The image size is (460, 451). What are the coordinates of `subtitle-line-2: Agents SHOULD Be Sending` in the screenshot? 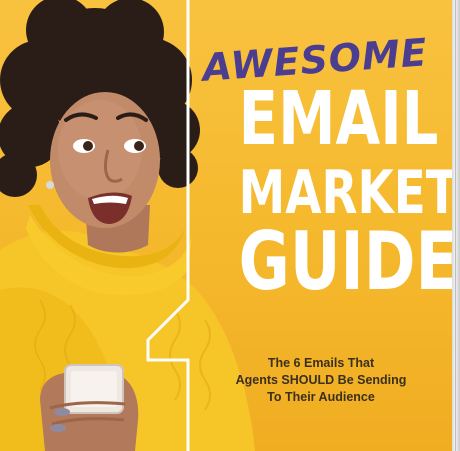 It's located at (321, 380).